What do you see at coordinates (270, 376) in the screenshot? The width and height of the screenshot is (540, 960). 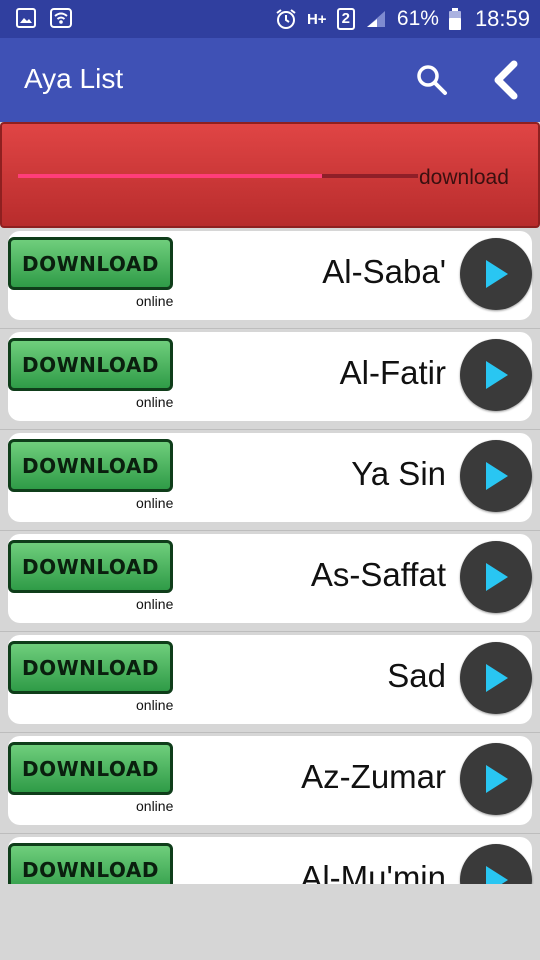 I see `list-item-card: DOWNLOAD online Al-Fatir` at bounding box center [270, 376].